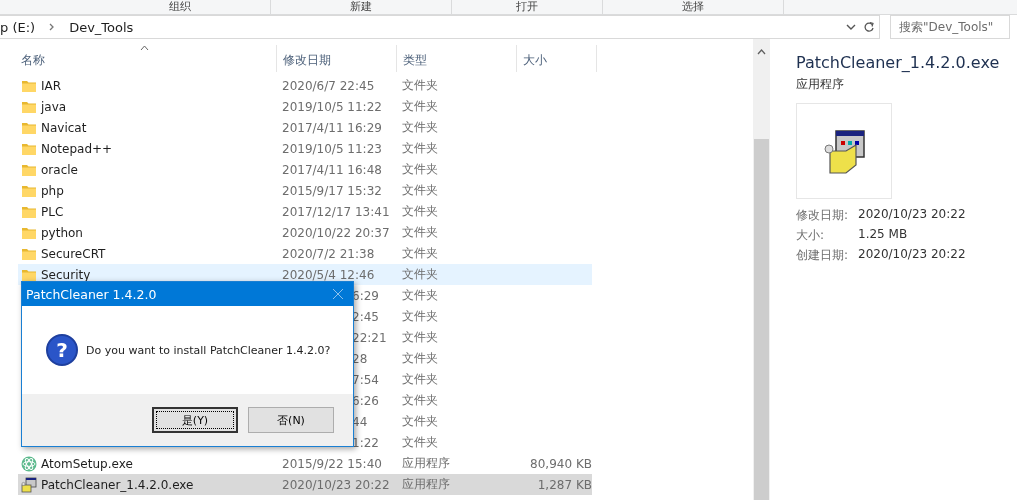 The width and height of the screenshot is (1017, 500). Describe the element at coordinates (332, 169) in the screenshot. I see `date-modified: 2017/4/11 16:48` at that location.